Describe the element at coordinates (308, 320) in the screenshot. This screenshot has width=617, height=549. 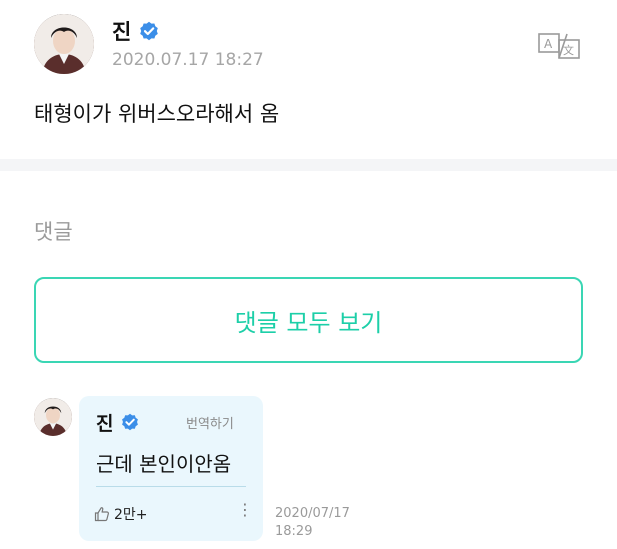
I see `view-all-comments-button: 댓글 모두 보기` at that location.